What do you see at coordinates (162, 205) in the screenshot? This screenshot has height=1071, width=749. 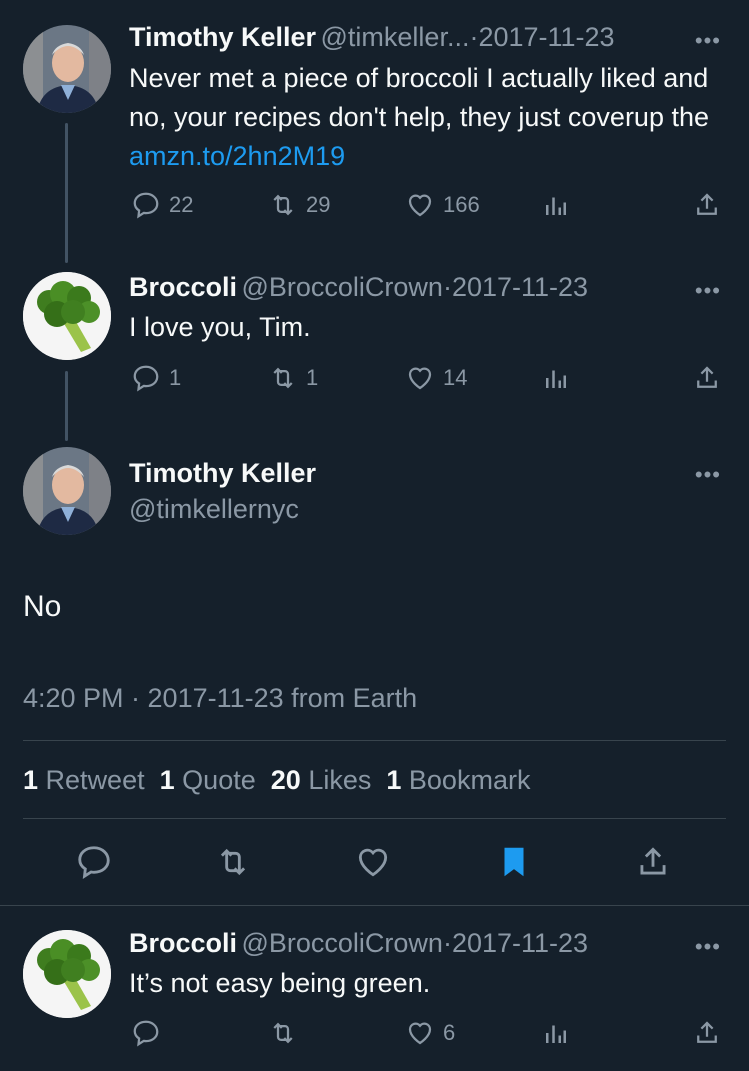 I see `reply-button: 22` at bounding box center [162, 205].